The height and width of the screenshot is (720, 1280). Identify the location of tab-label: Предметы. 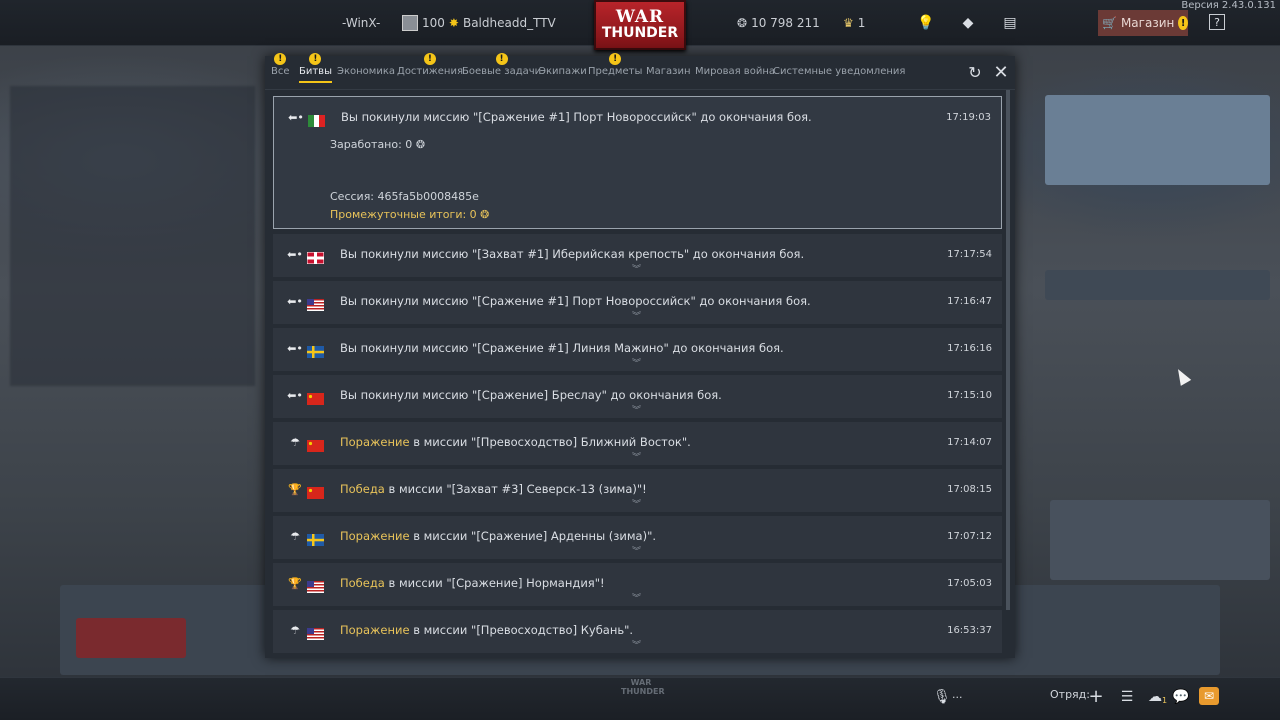
(615, 71).